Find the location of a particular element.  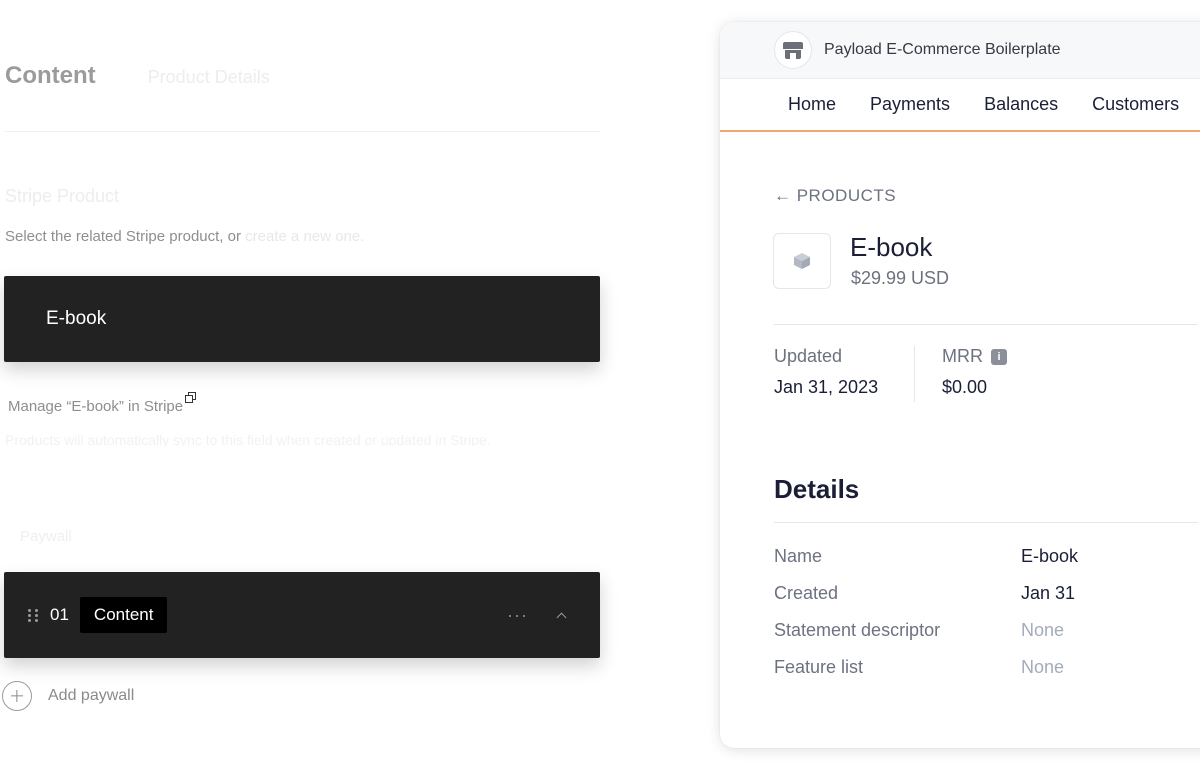

stripe-product-label: Stripe Product is located at coordinates (62, 196).